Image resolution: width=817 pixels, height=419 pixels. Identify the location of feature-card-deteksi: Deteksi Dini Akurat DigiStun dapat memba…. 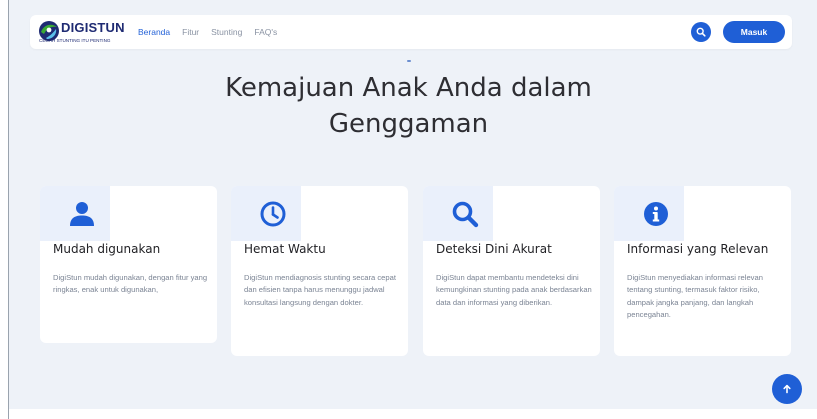
(511, 271).